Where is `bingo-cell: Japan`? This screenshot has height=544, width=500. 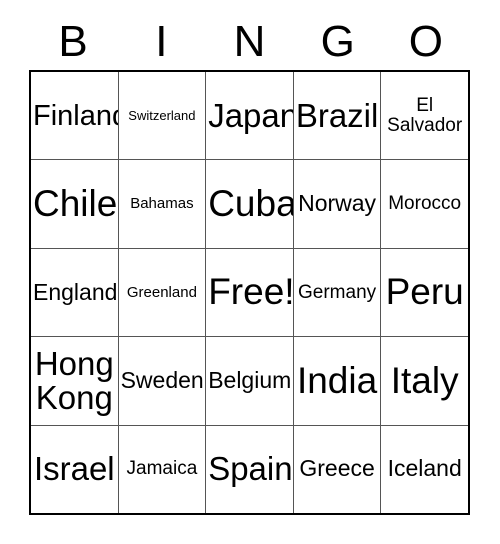
bingo-cell: Japan is located at coordinates (249, 116).